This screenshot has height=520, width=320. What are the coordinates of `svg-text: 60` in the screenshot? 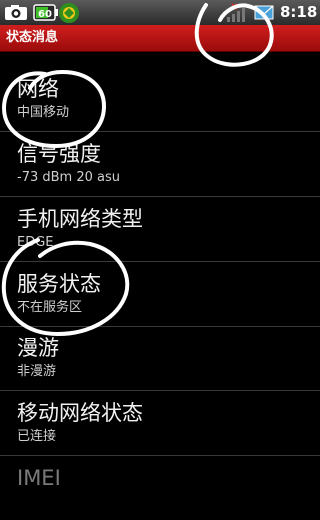 It's located at (45, 14).